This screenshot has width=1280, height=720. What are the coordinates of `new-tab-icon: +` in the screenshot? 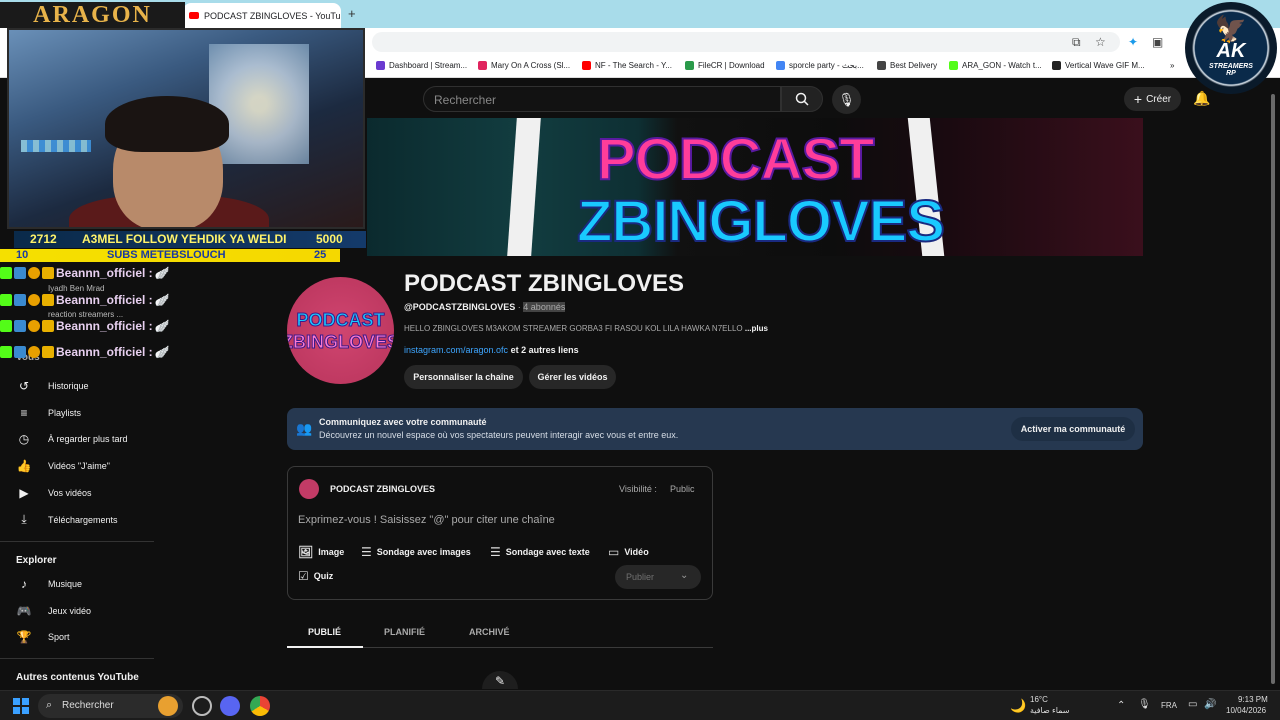 It's located at (352, 13).